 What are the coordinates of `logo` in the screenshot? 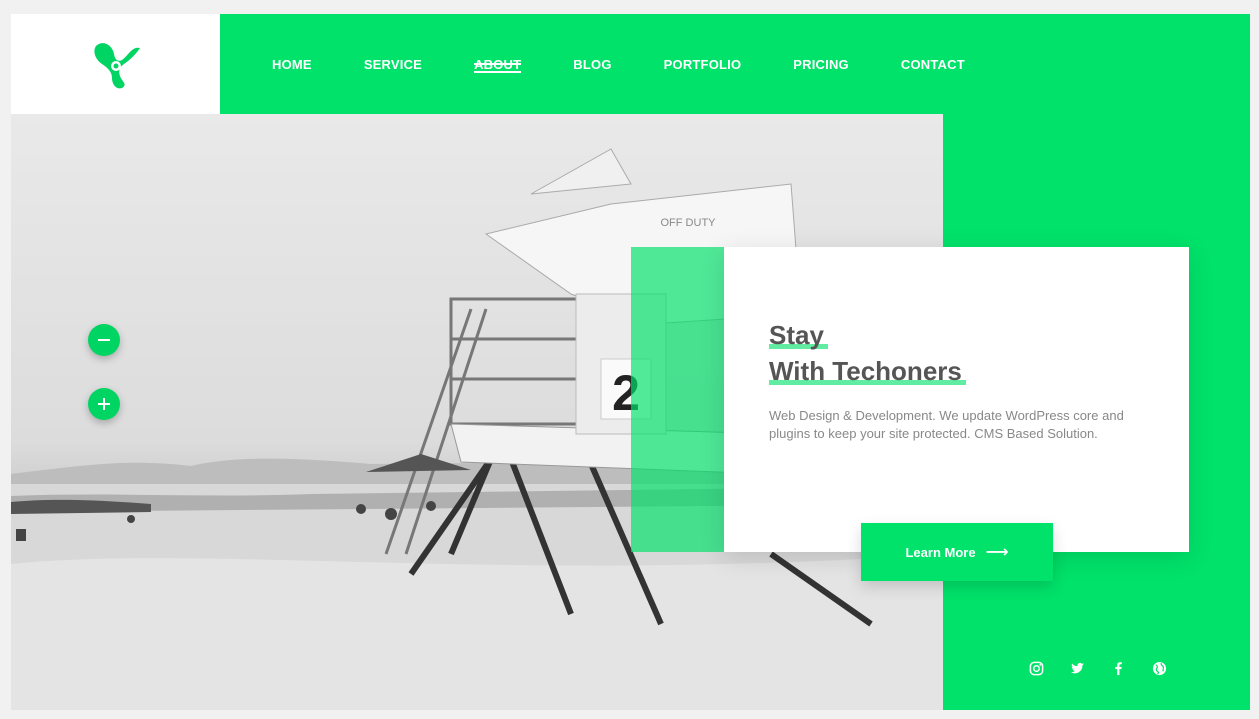 It's located at (115, 64).